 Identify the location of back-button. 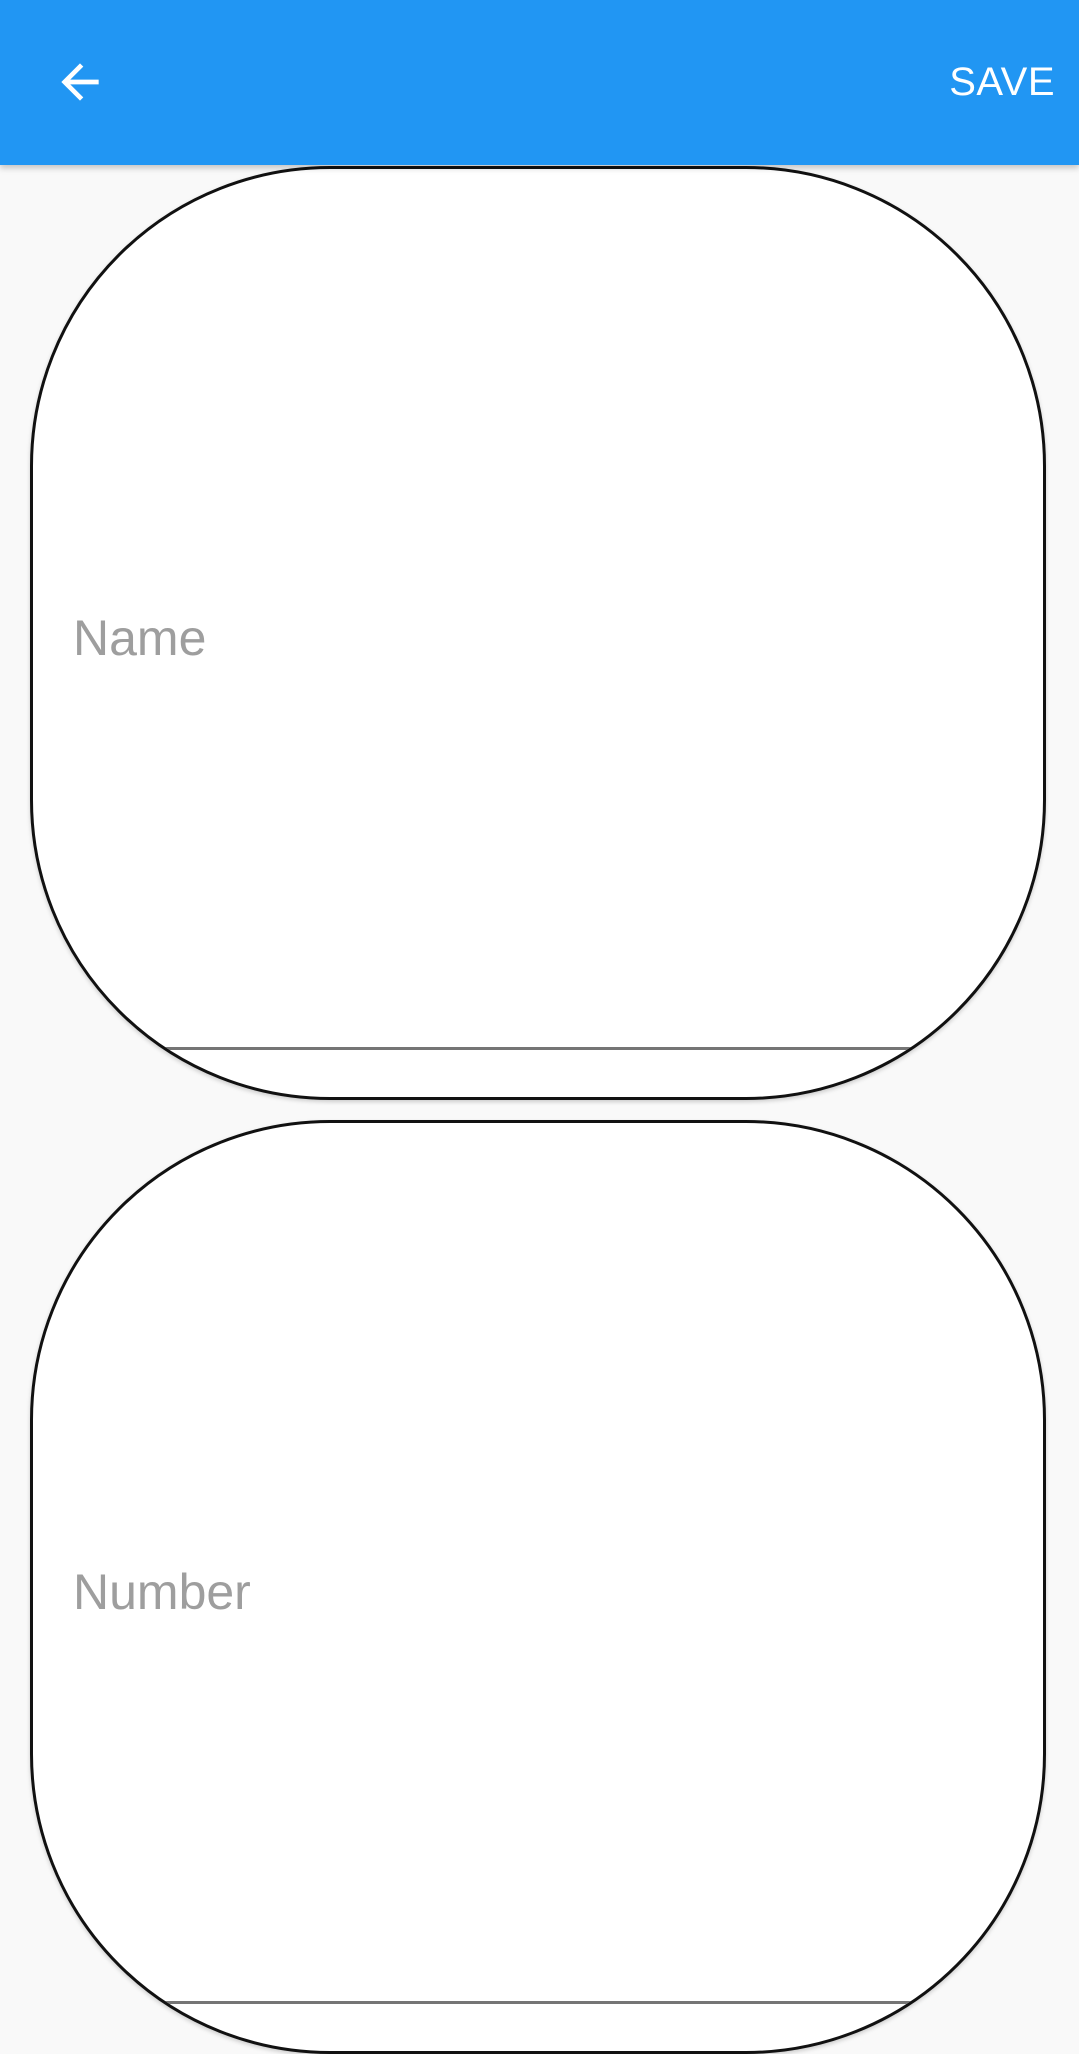
(80, 82).